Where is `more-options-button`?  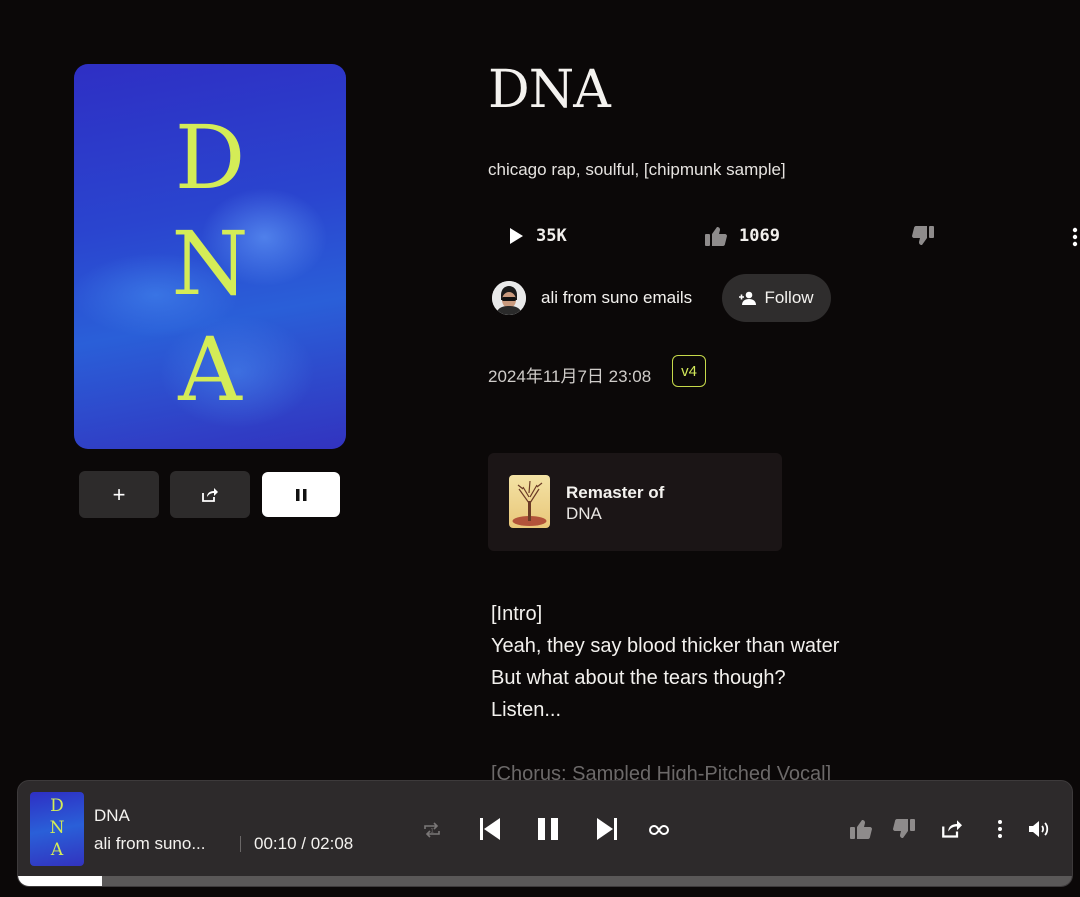 more-options-button is located at coordinates (1075, 237).